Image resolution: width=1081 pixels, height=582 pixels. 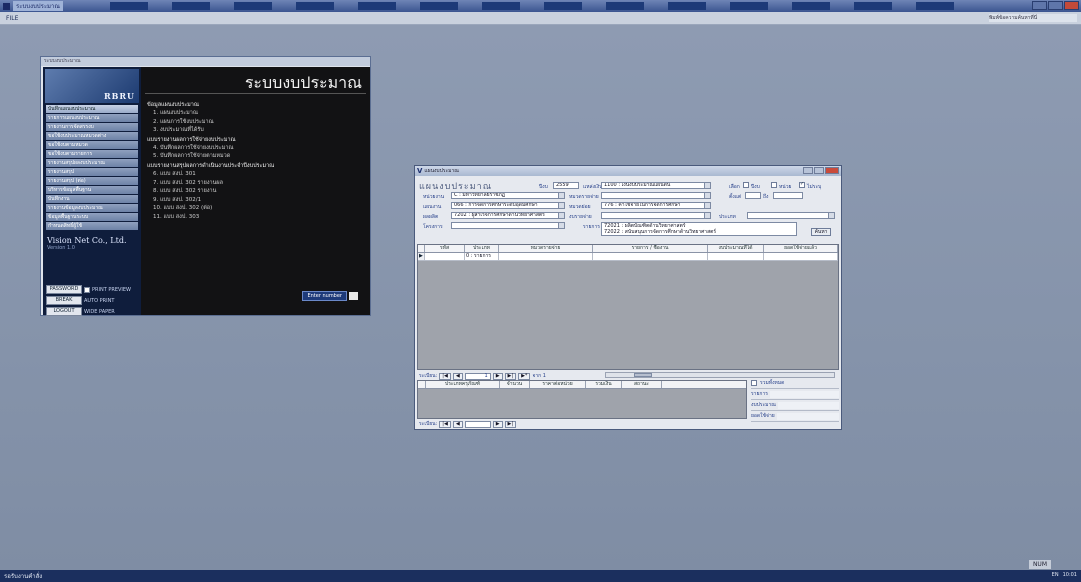 I want to click on unit-checkbox, so click(x=774, y=185).